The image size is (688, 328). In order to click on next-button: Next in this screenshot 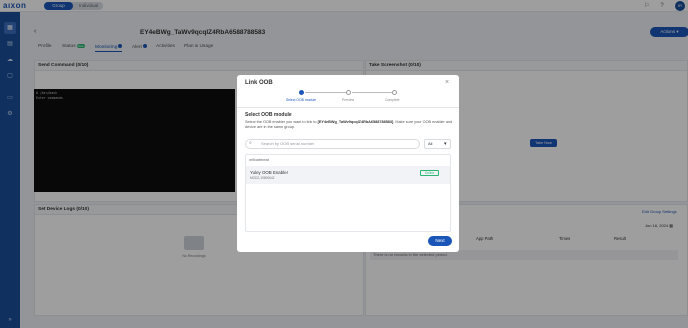, I will do `click(440, 241)`.